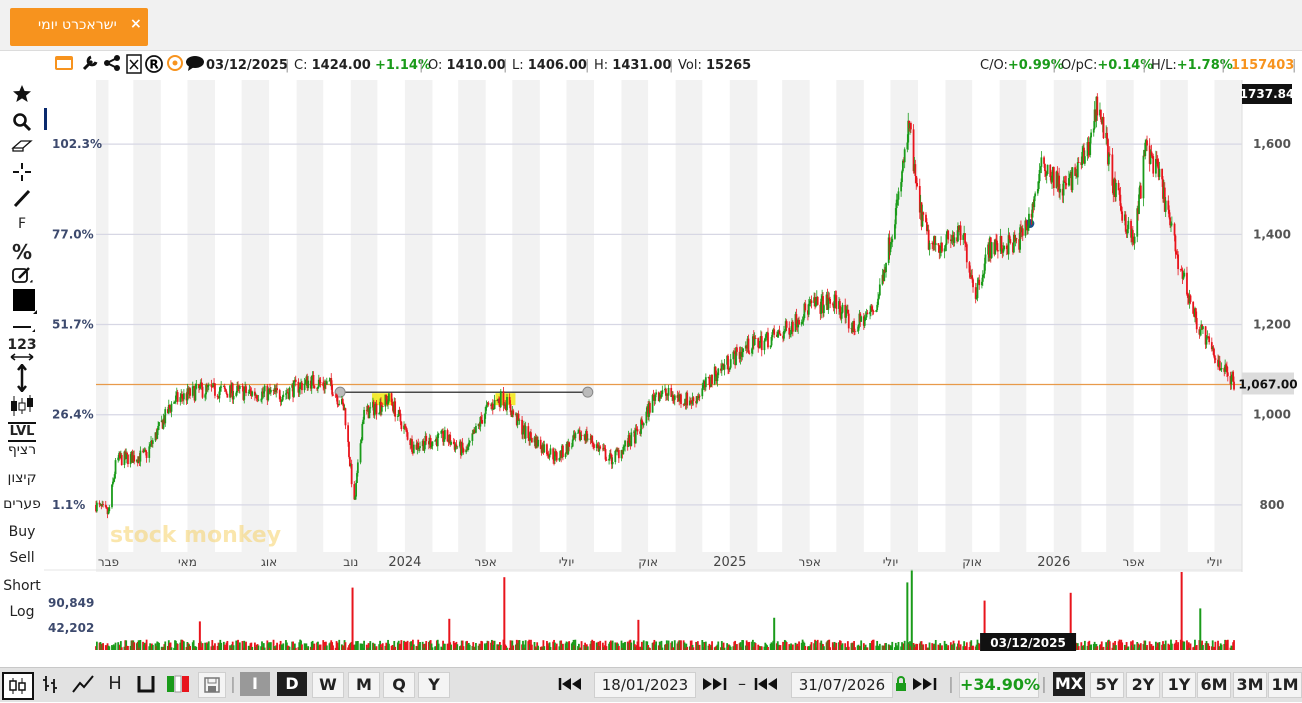 The image size is (1302, 703). Describe the element at coordinates (115, 684) in the screenshot. I see `hlc-type-icon: H` at that location.